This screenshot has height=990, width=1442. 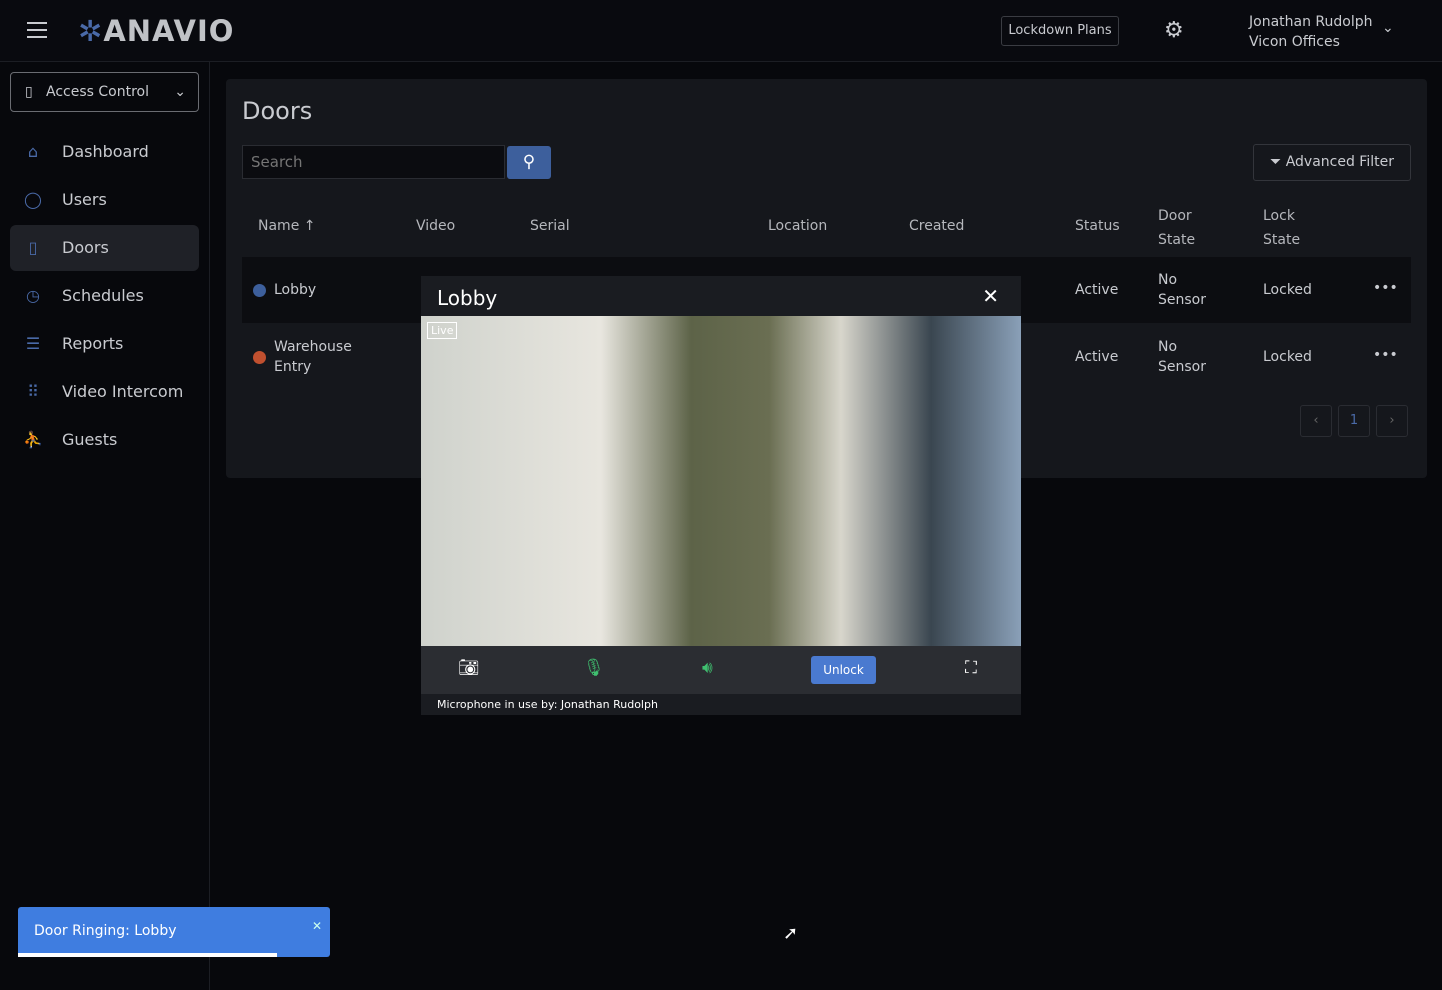 I want to click on filter-icon: ⏷, so click(x=1278, y=162).